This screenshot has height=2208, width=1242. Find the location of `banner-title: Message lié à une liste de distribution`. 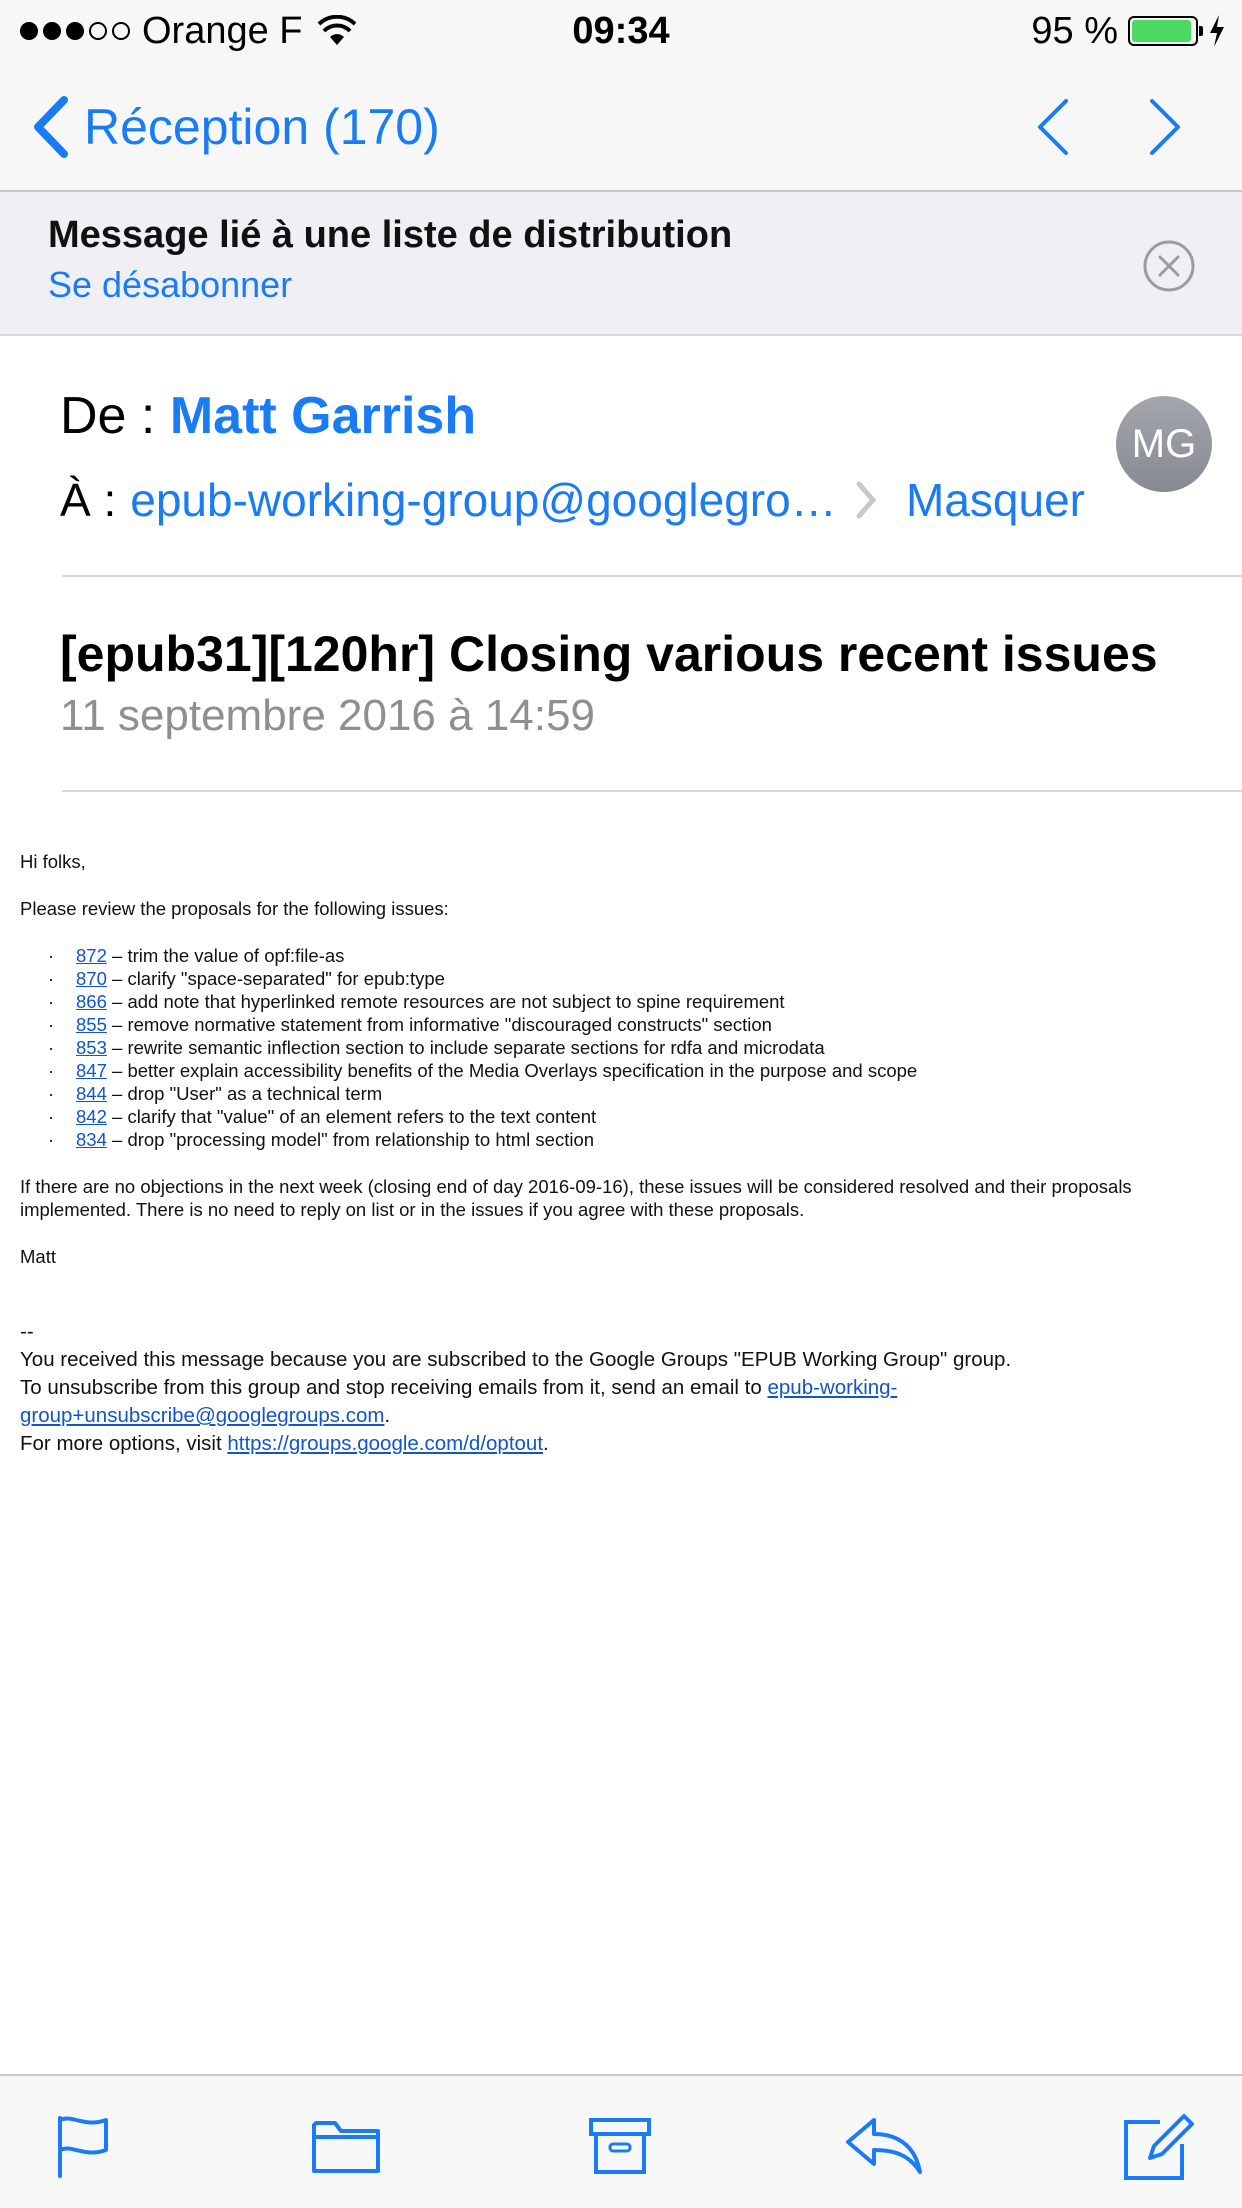

banner-title: Message lié à une liste de distribution is located at coordinates (390, 235).